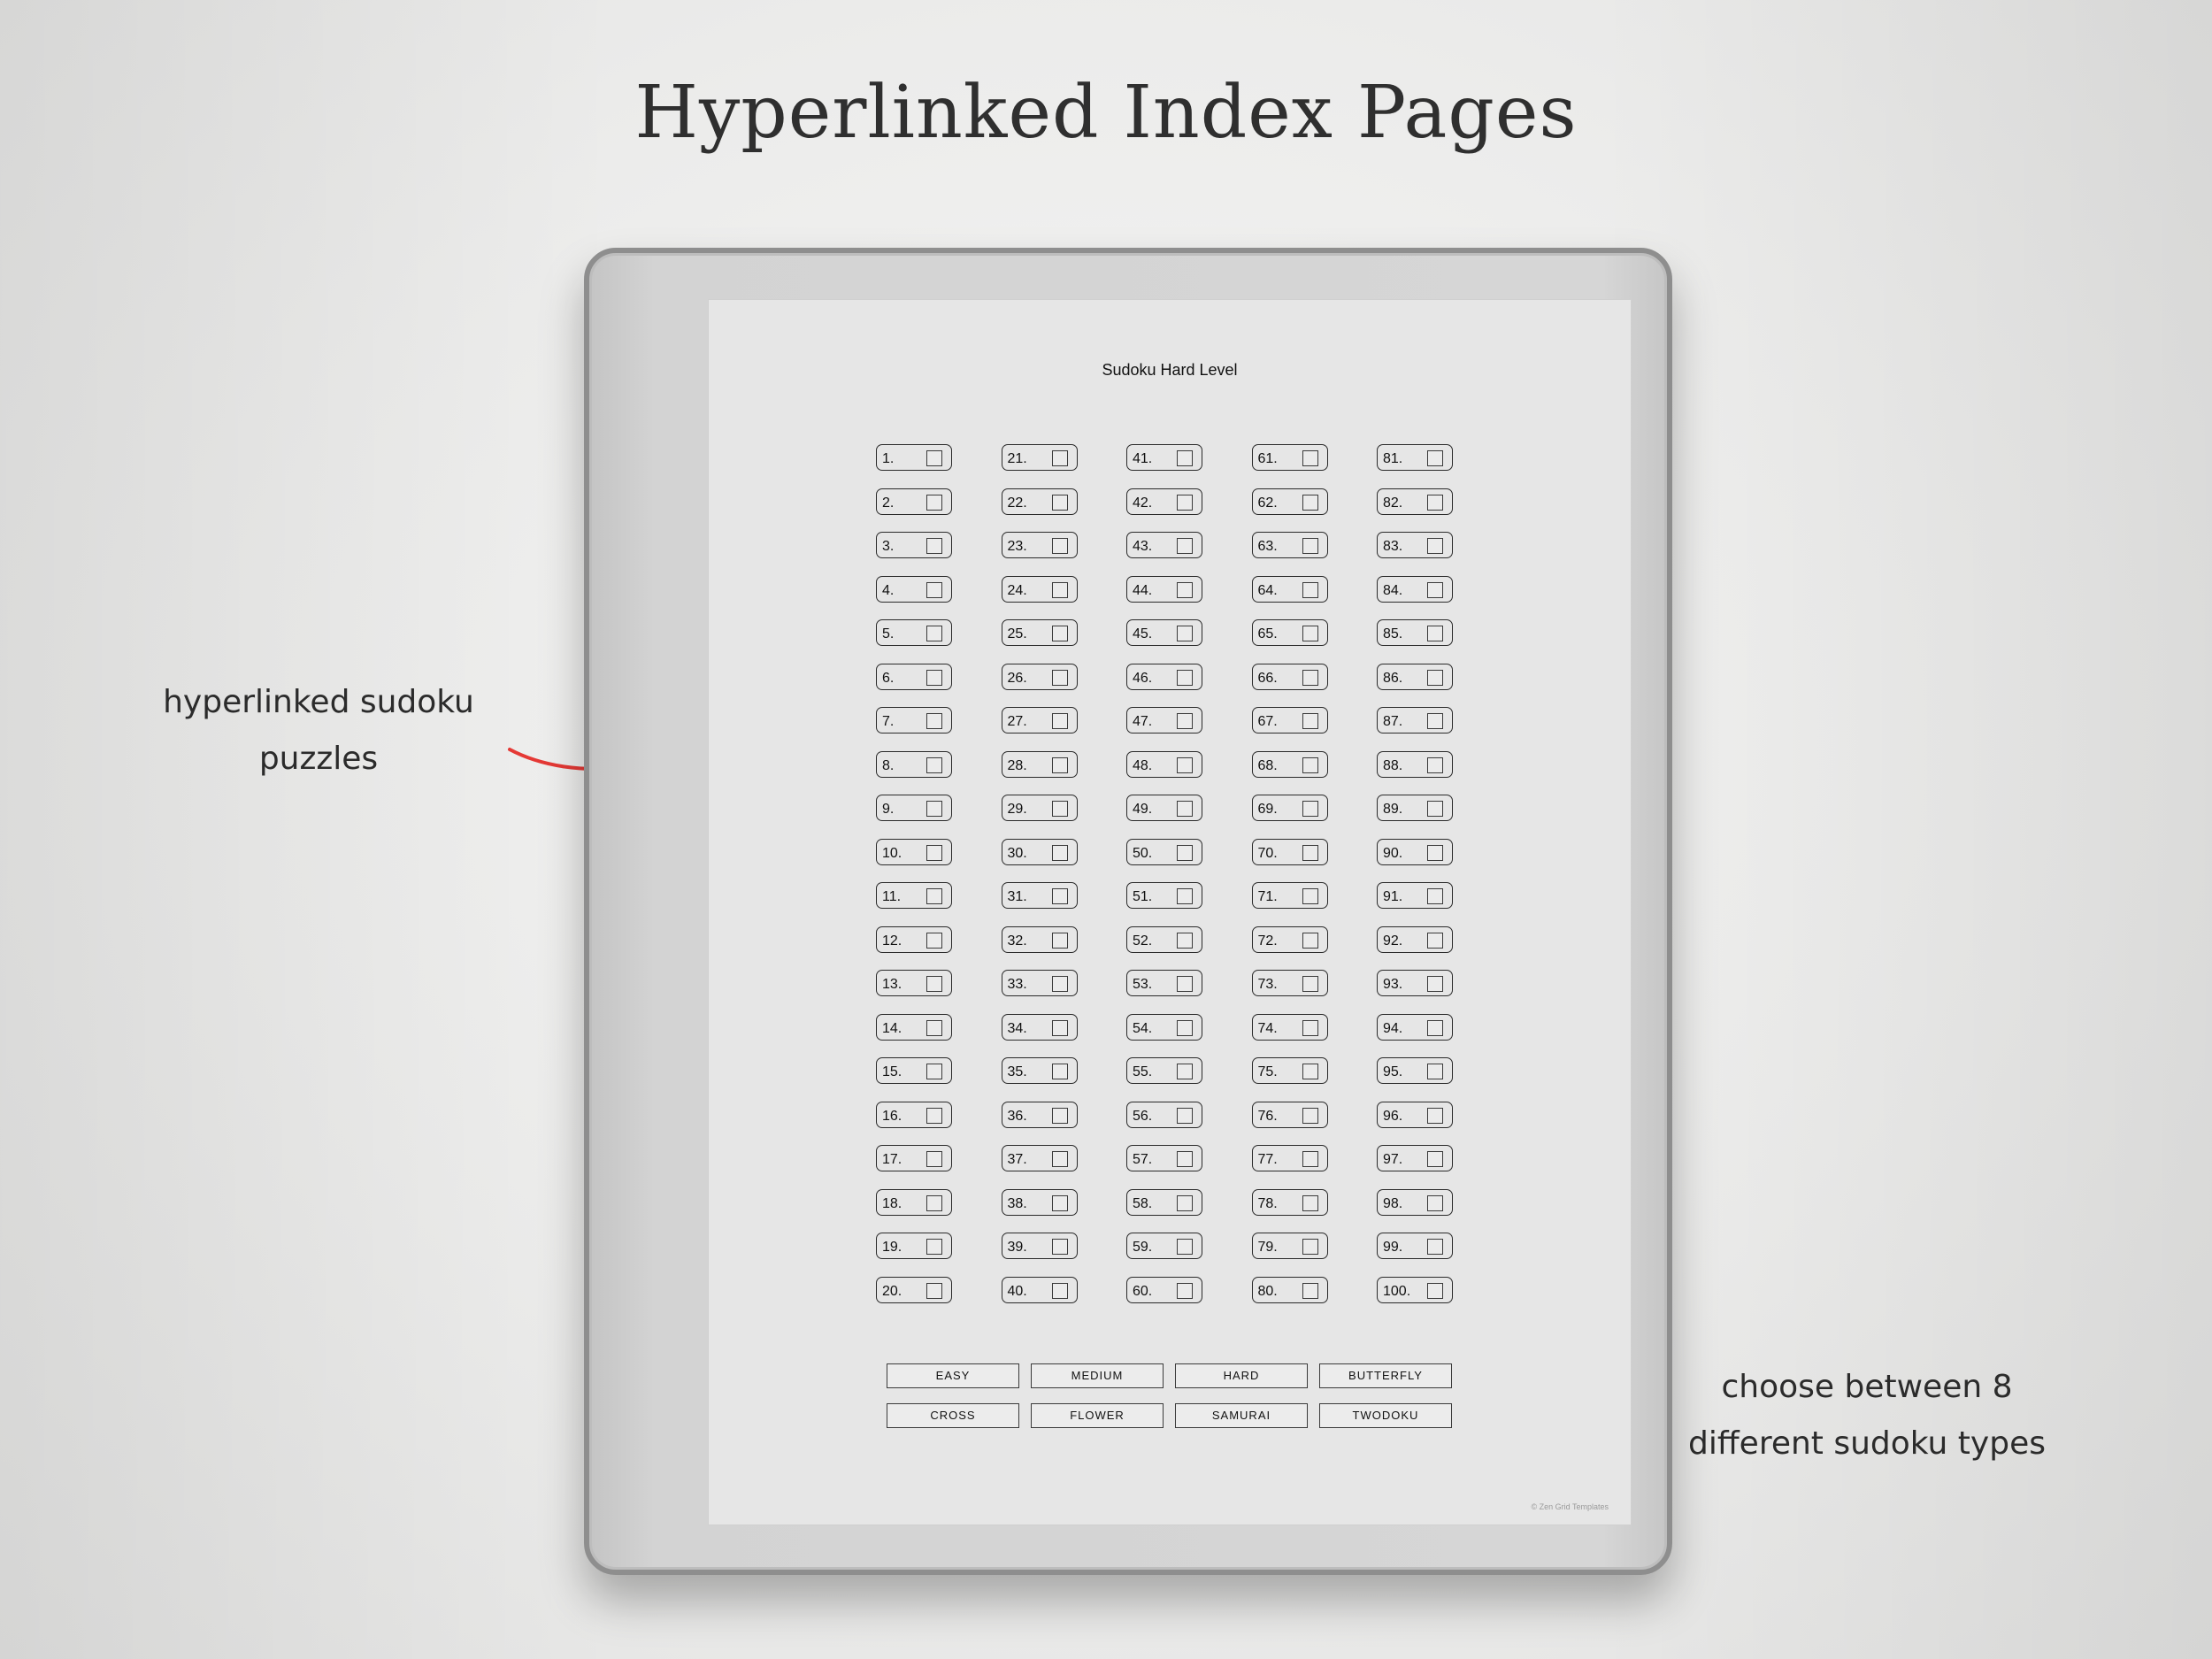 The height and width of the screenshot is (1659, 2212). What do you see at coordinates (1290, 1027) in the screenshot?
I see `puzzle-link: 74.` at bounding box center [1290, 1027].